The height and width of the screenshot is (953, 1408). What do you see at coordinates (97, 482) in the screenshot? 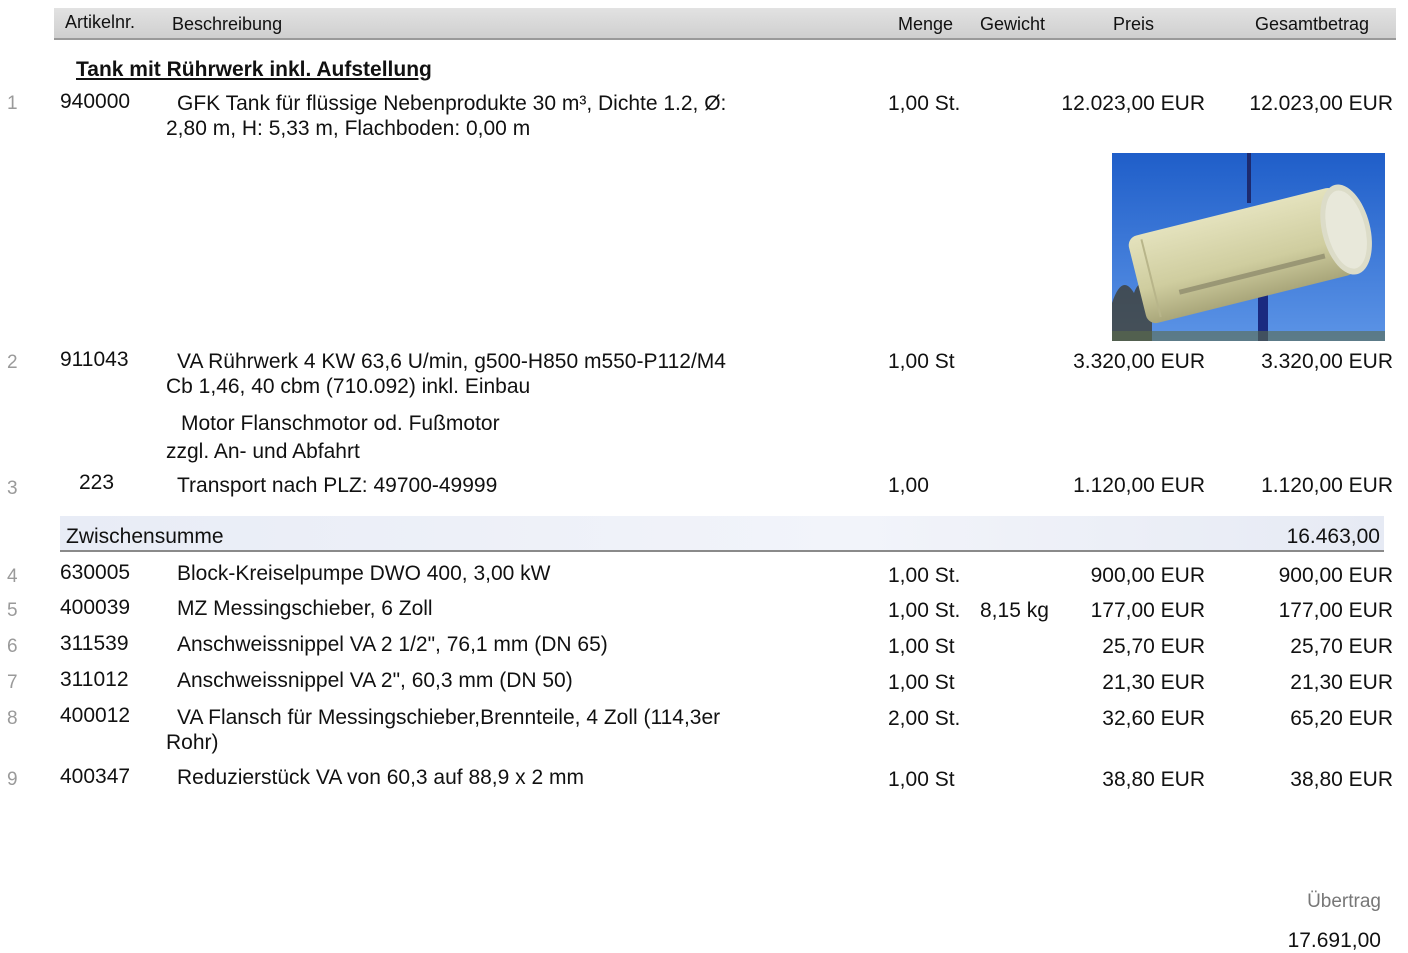
I see `article-number: 223` at bounding box center [97, 482].